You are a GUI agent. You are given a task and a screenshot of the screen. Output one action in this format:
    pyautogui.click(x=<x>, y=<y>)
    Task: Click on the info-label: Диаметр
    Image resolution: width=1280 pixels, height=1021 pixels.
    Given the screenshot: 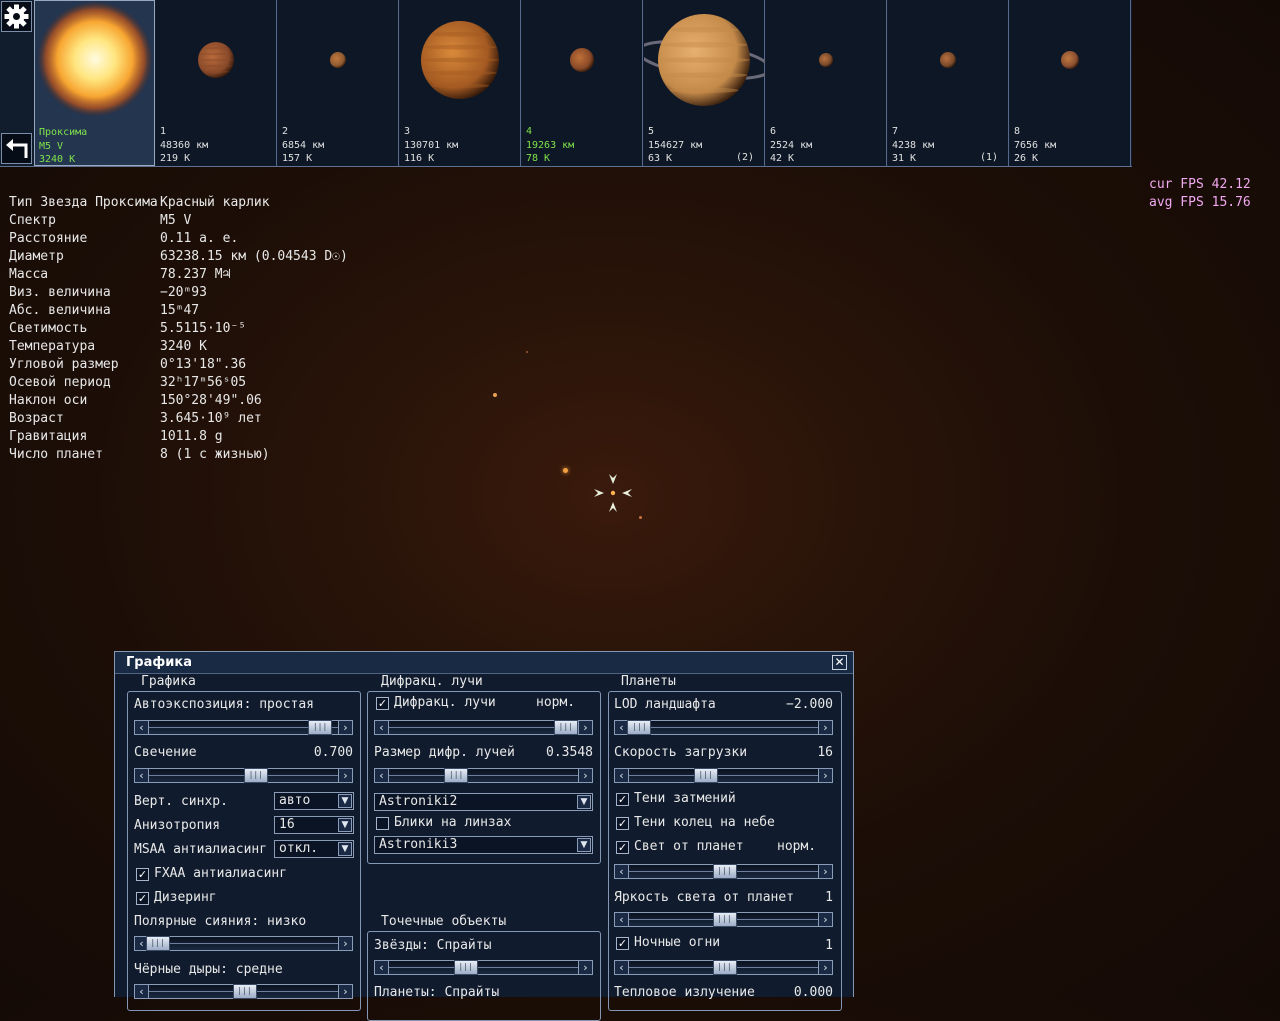 What is the action you would take?
    pyautogui.click(x=36, y=256)
    